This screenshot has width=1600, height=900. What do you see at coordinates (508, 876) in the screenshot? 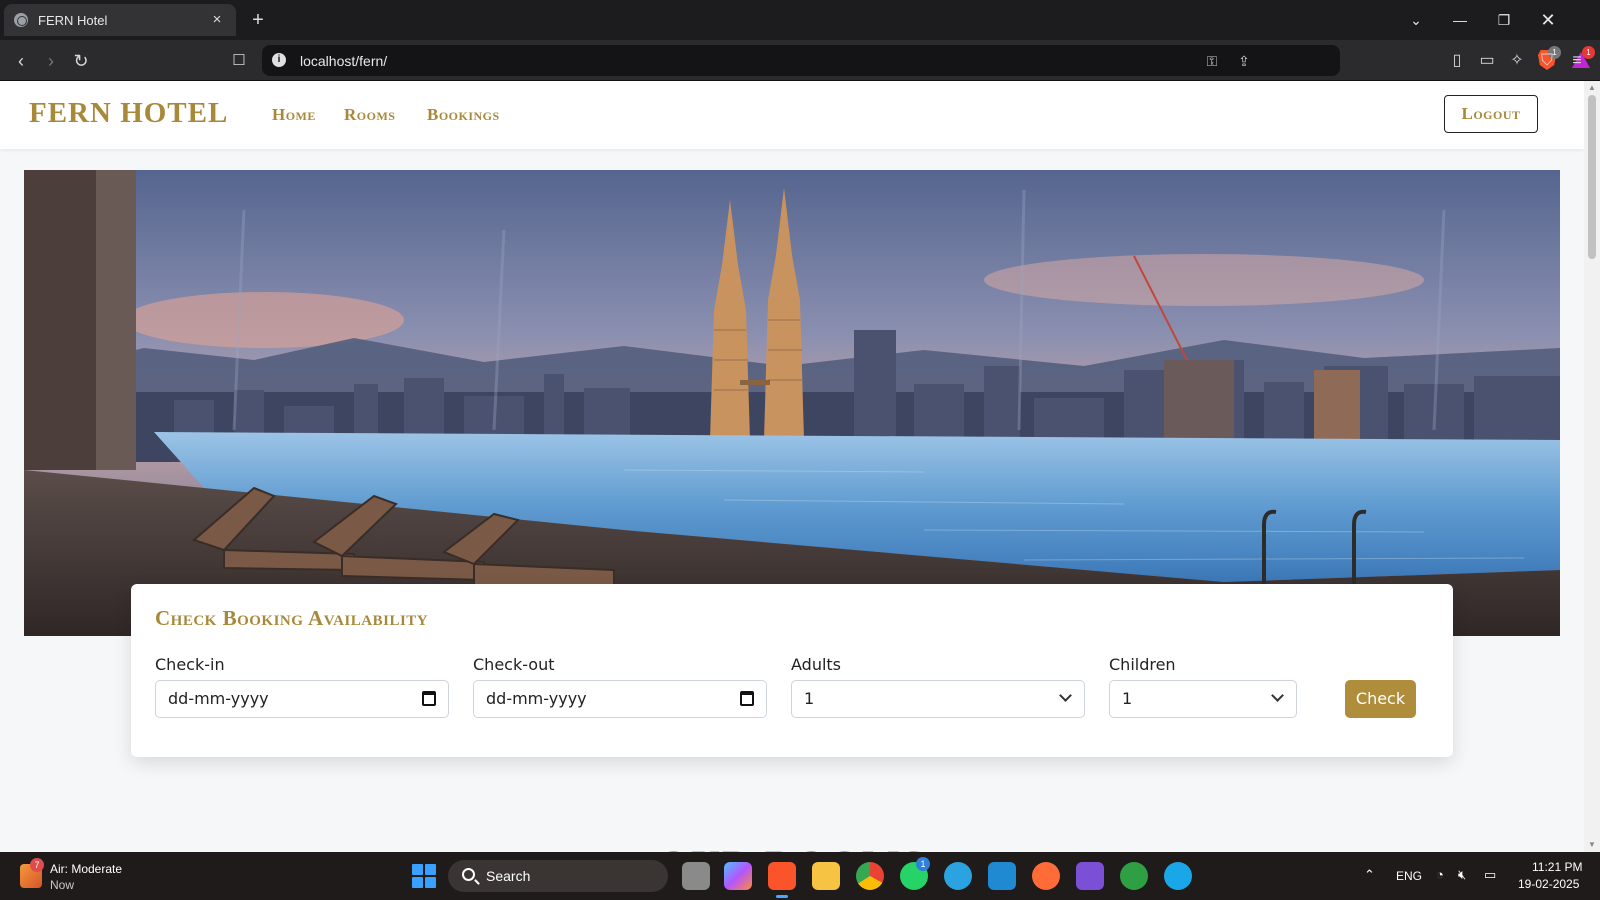
I see `taskbar-search-label: Search` at bounding box center [508, 876].